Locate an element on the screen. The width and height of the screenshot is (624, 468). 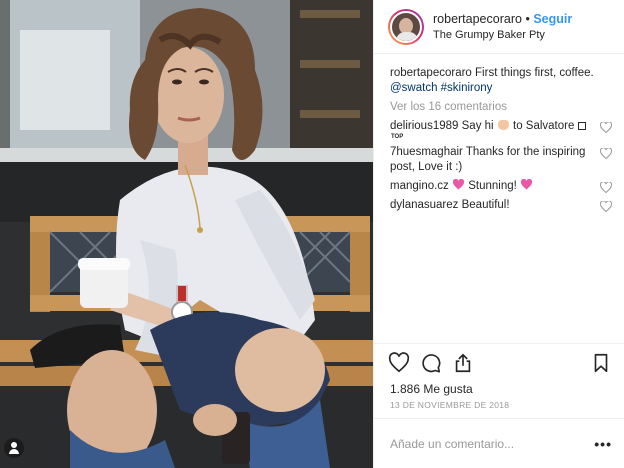
comment-item: mangino.cz Stunning! is located at coordinates (501, 186).